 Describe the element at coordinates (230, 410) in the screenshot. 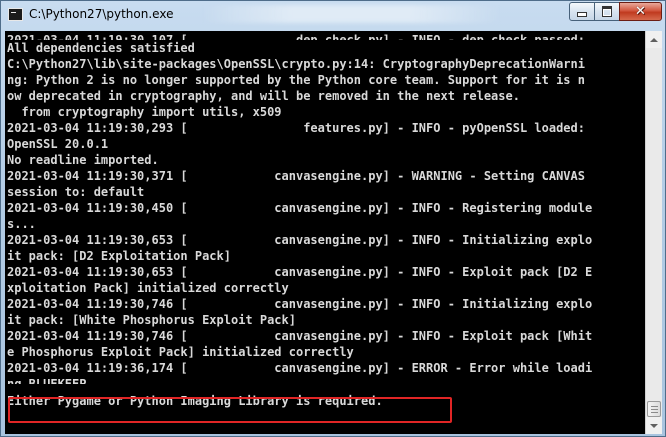

I see `error-highlight-box` at that location.